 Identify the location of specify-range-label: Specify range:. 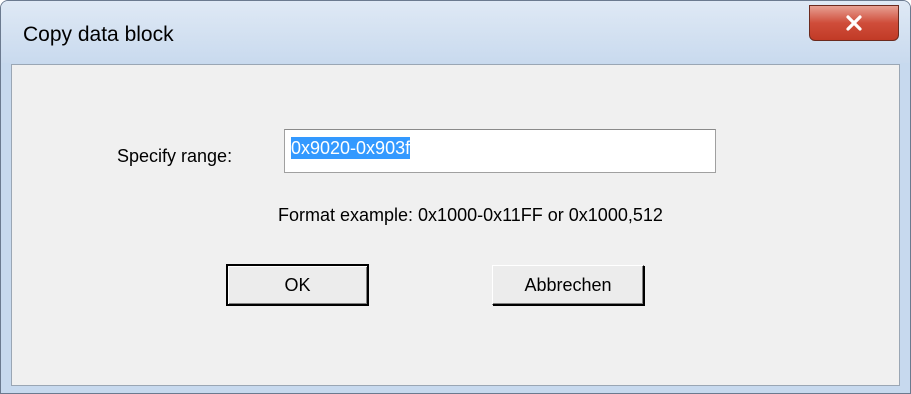
(175, 156).